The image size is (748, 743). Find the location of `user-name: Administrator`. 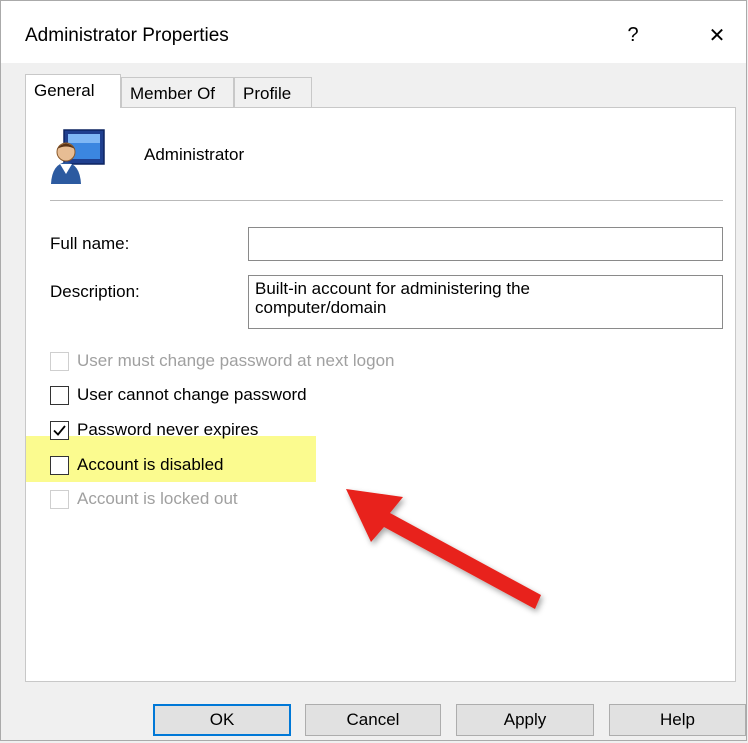

user-name: Administrator is located at coordinates (194, 154).